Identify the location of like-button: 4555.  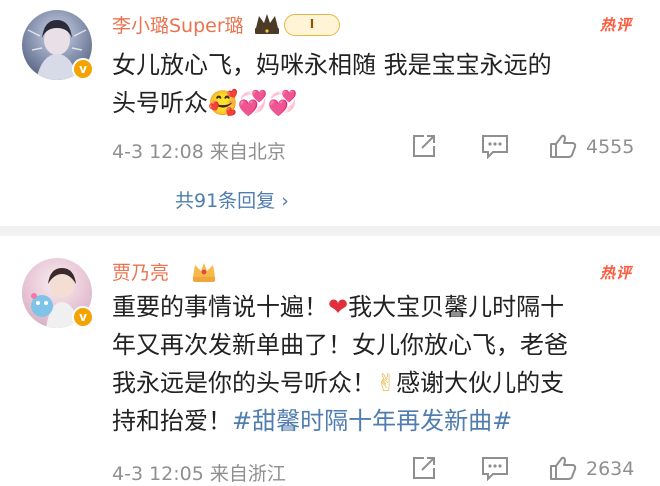
(598, 146).